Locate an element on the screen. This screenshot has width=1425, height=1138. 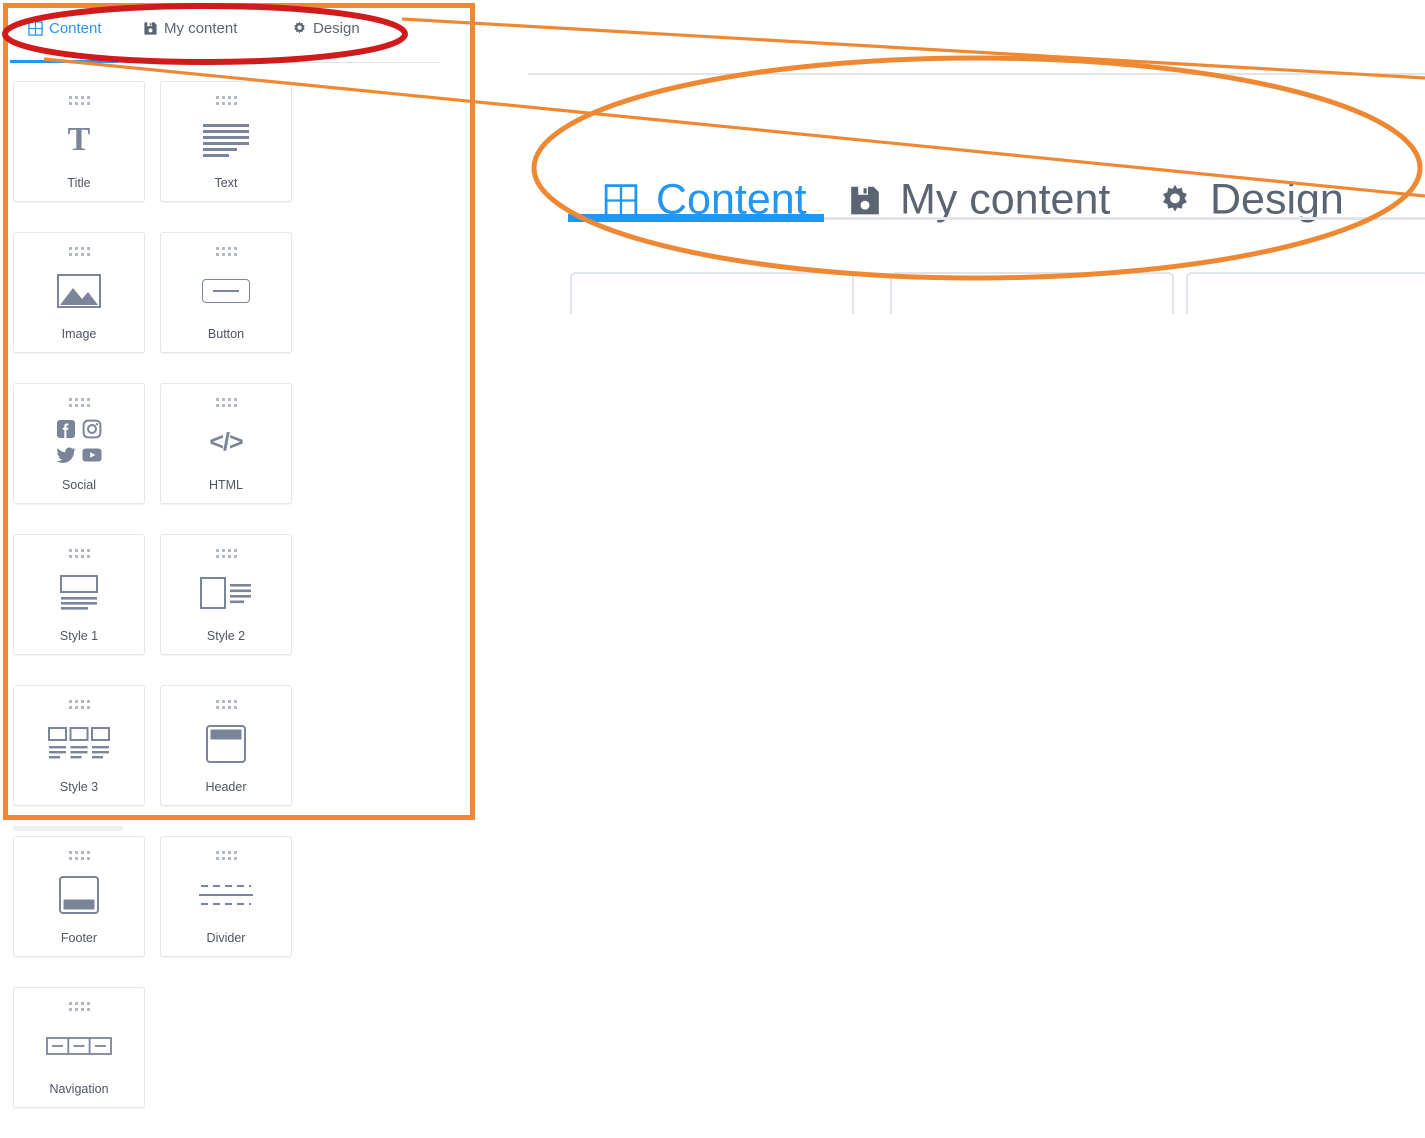
block-label: Style 1 is located at coordinates (79, 635).